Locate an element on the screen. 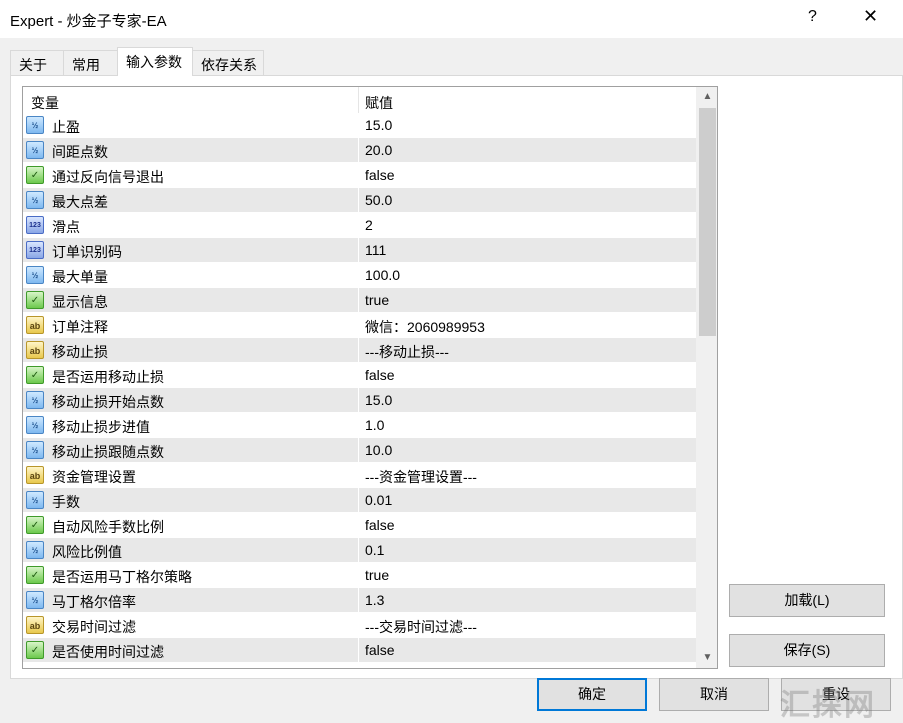  parameter-name: 是否运用马丁格尔策略 is located at coordinates (122, 577).